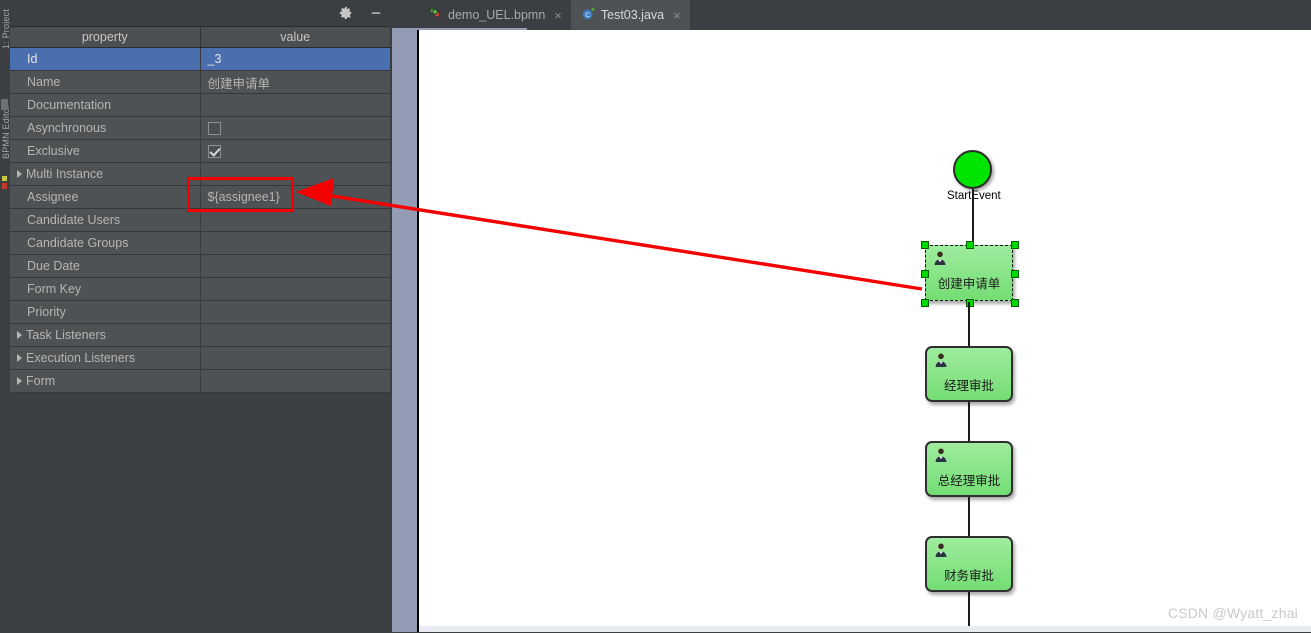  Describe the element at coordinates (214, 152) in the screenshot. I see `checkbox-checked-icon` at that location.